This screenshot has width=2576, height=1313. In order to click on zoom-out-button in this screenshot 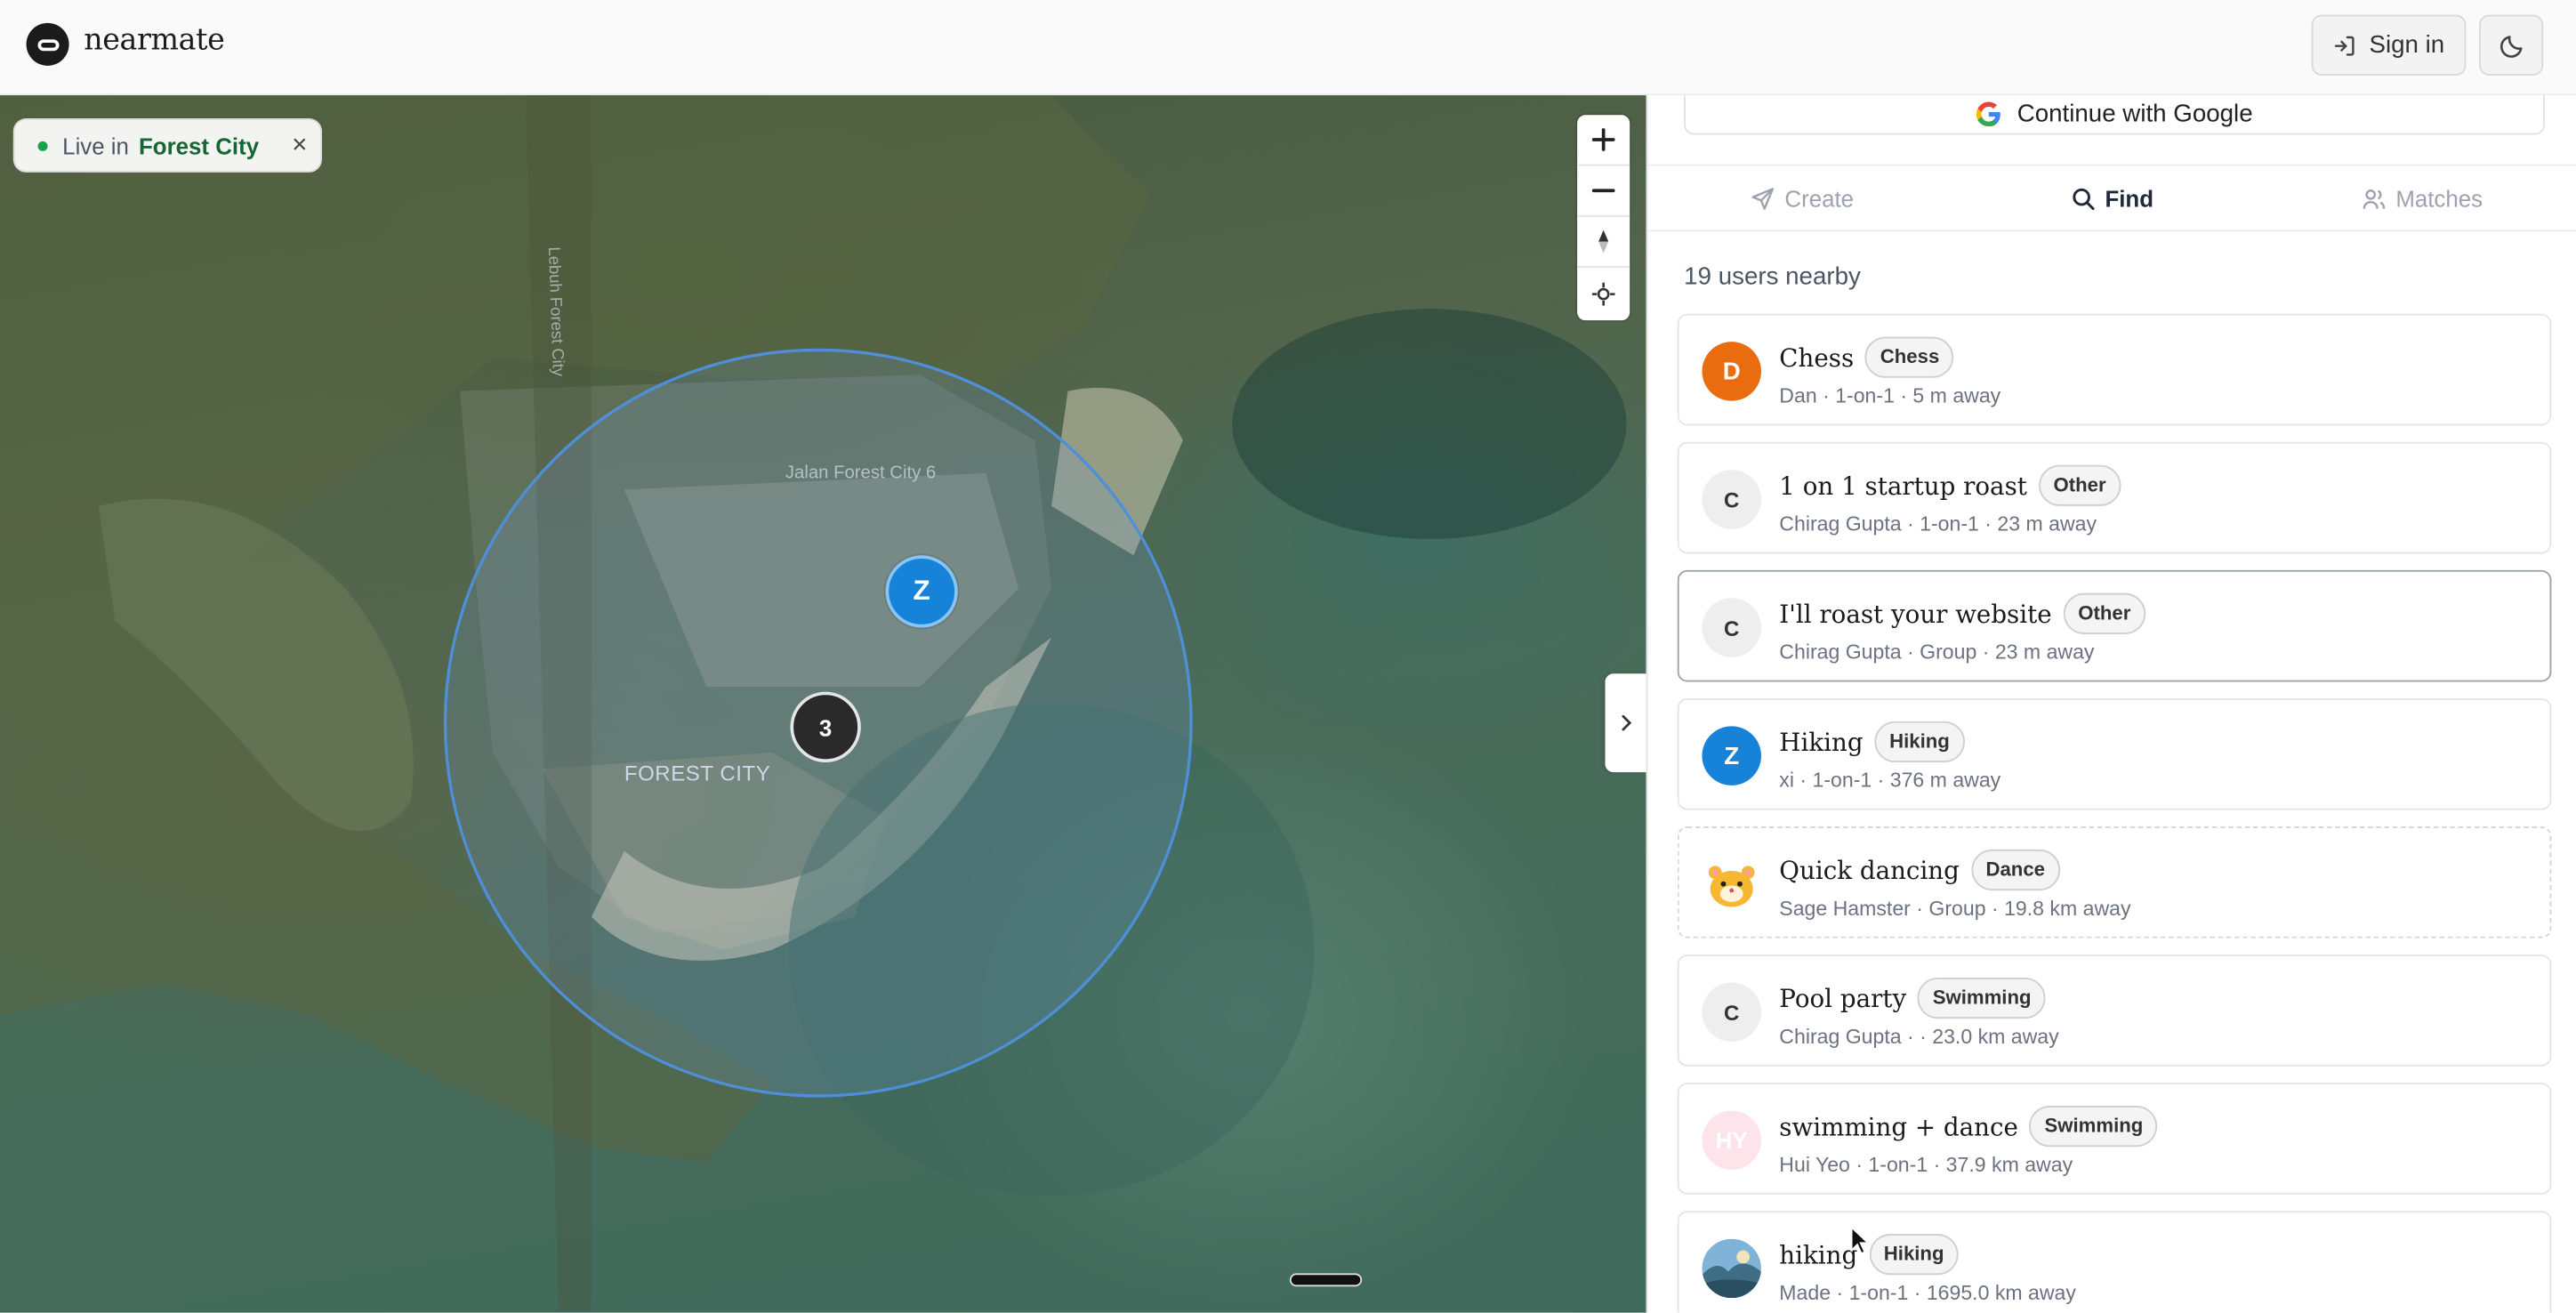, I will do `click(1603, 192)`.